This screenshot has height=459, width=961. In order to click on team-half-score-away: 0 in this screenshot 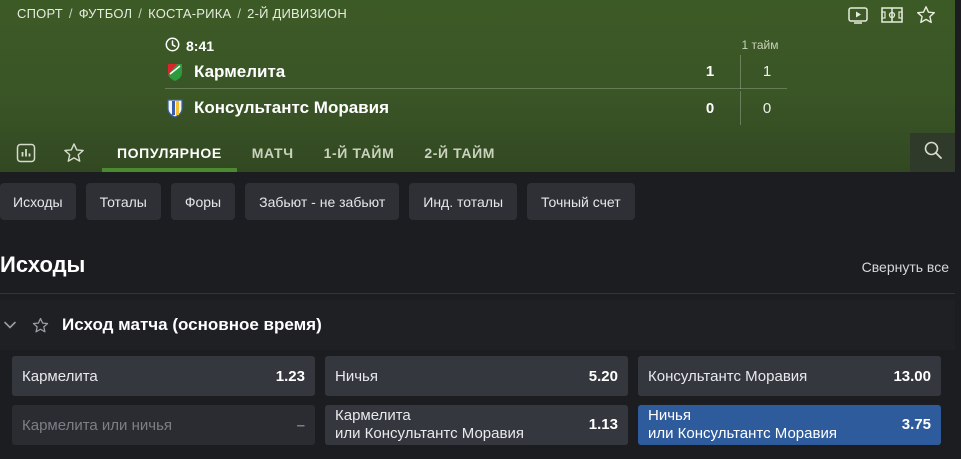, I will do `click(767, 108)`.